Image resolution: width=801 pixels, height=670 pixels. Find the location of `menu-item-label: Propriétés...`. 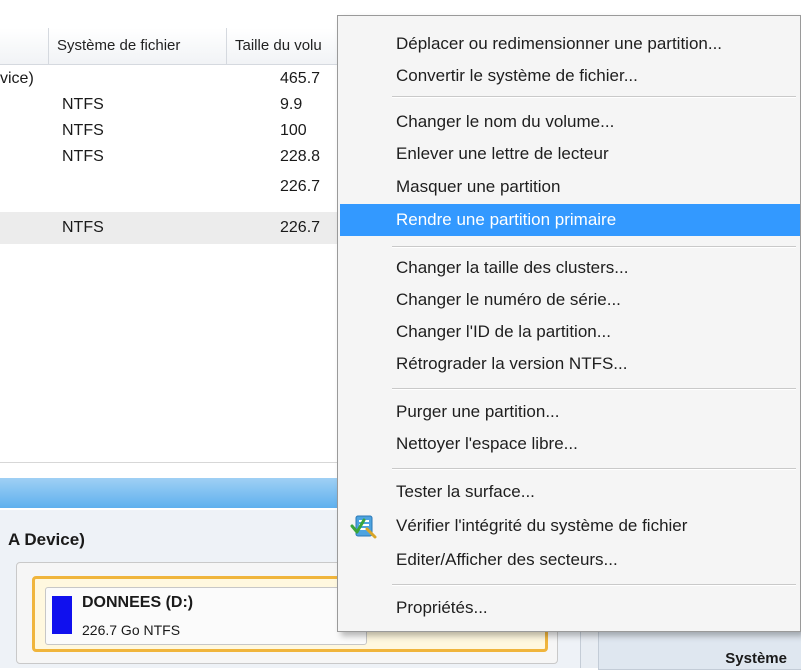

menu-item-label: Propriétés... is located at coordinates (442, 607).